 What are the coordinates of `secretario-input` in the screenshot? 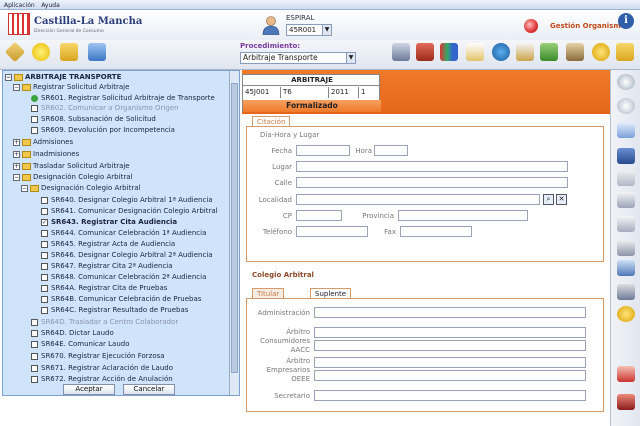 It's located at (450, 395).